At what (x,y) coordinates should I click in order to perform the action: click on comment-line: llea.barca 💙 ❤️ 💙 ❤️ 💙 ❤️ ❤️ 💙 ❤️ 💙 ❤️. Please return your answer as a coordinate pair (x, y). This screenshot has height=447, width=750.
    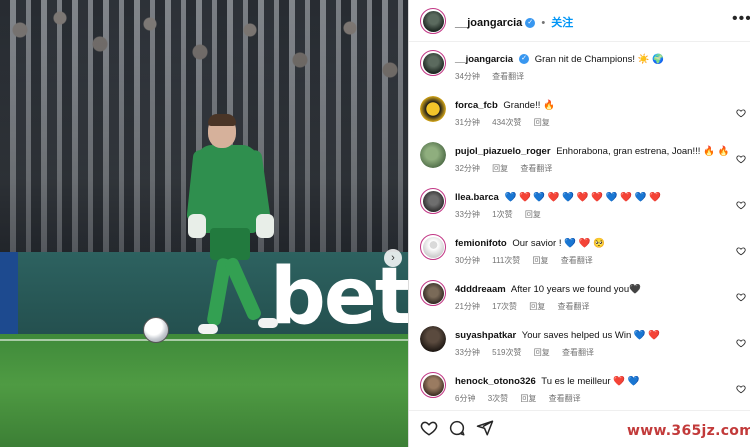
    Looking at the image, I should click on (590, 197).